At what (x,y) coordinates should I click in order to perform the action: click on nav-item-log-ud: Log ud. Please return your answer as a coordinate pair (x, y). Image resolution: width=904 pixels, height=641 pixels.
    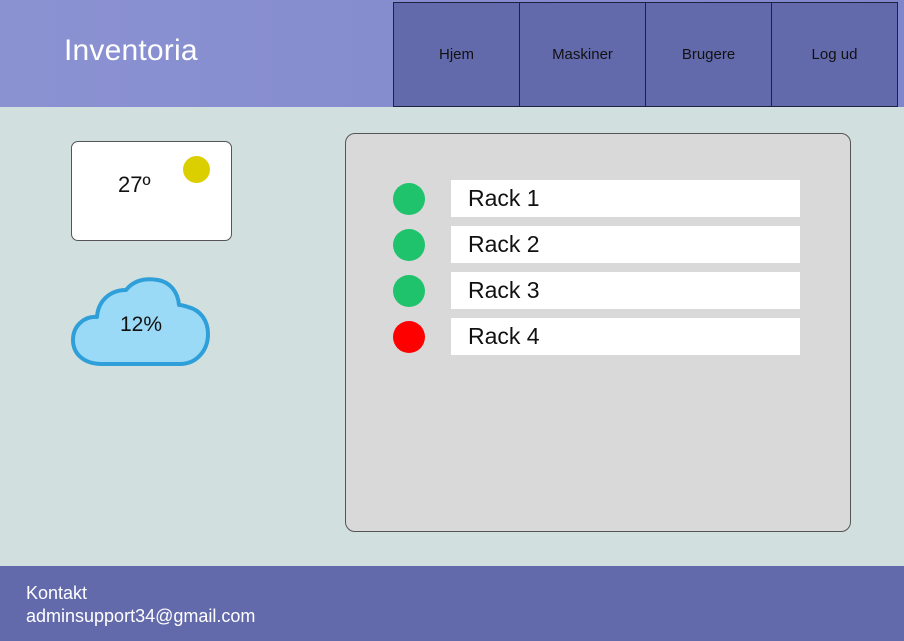
    Looking at the image, I should click on (834, 54).